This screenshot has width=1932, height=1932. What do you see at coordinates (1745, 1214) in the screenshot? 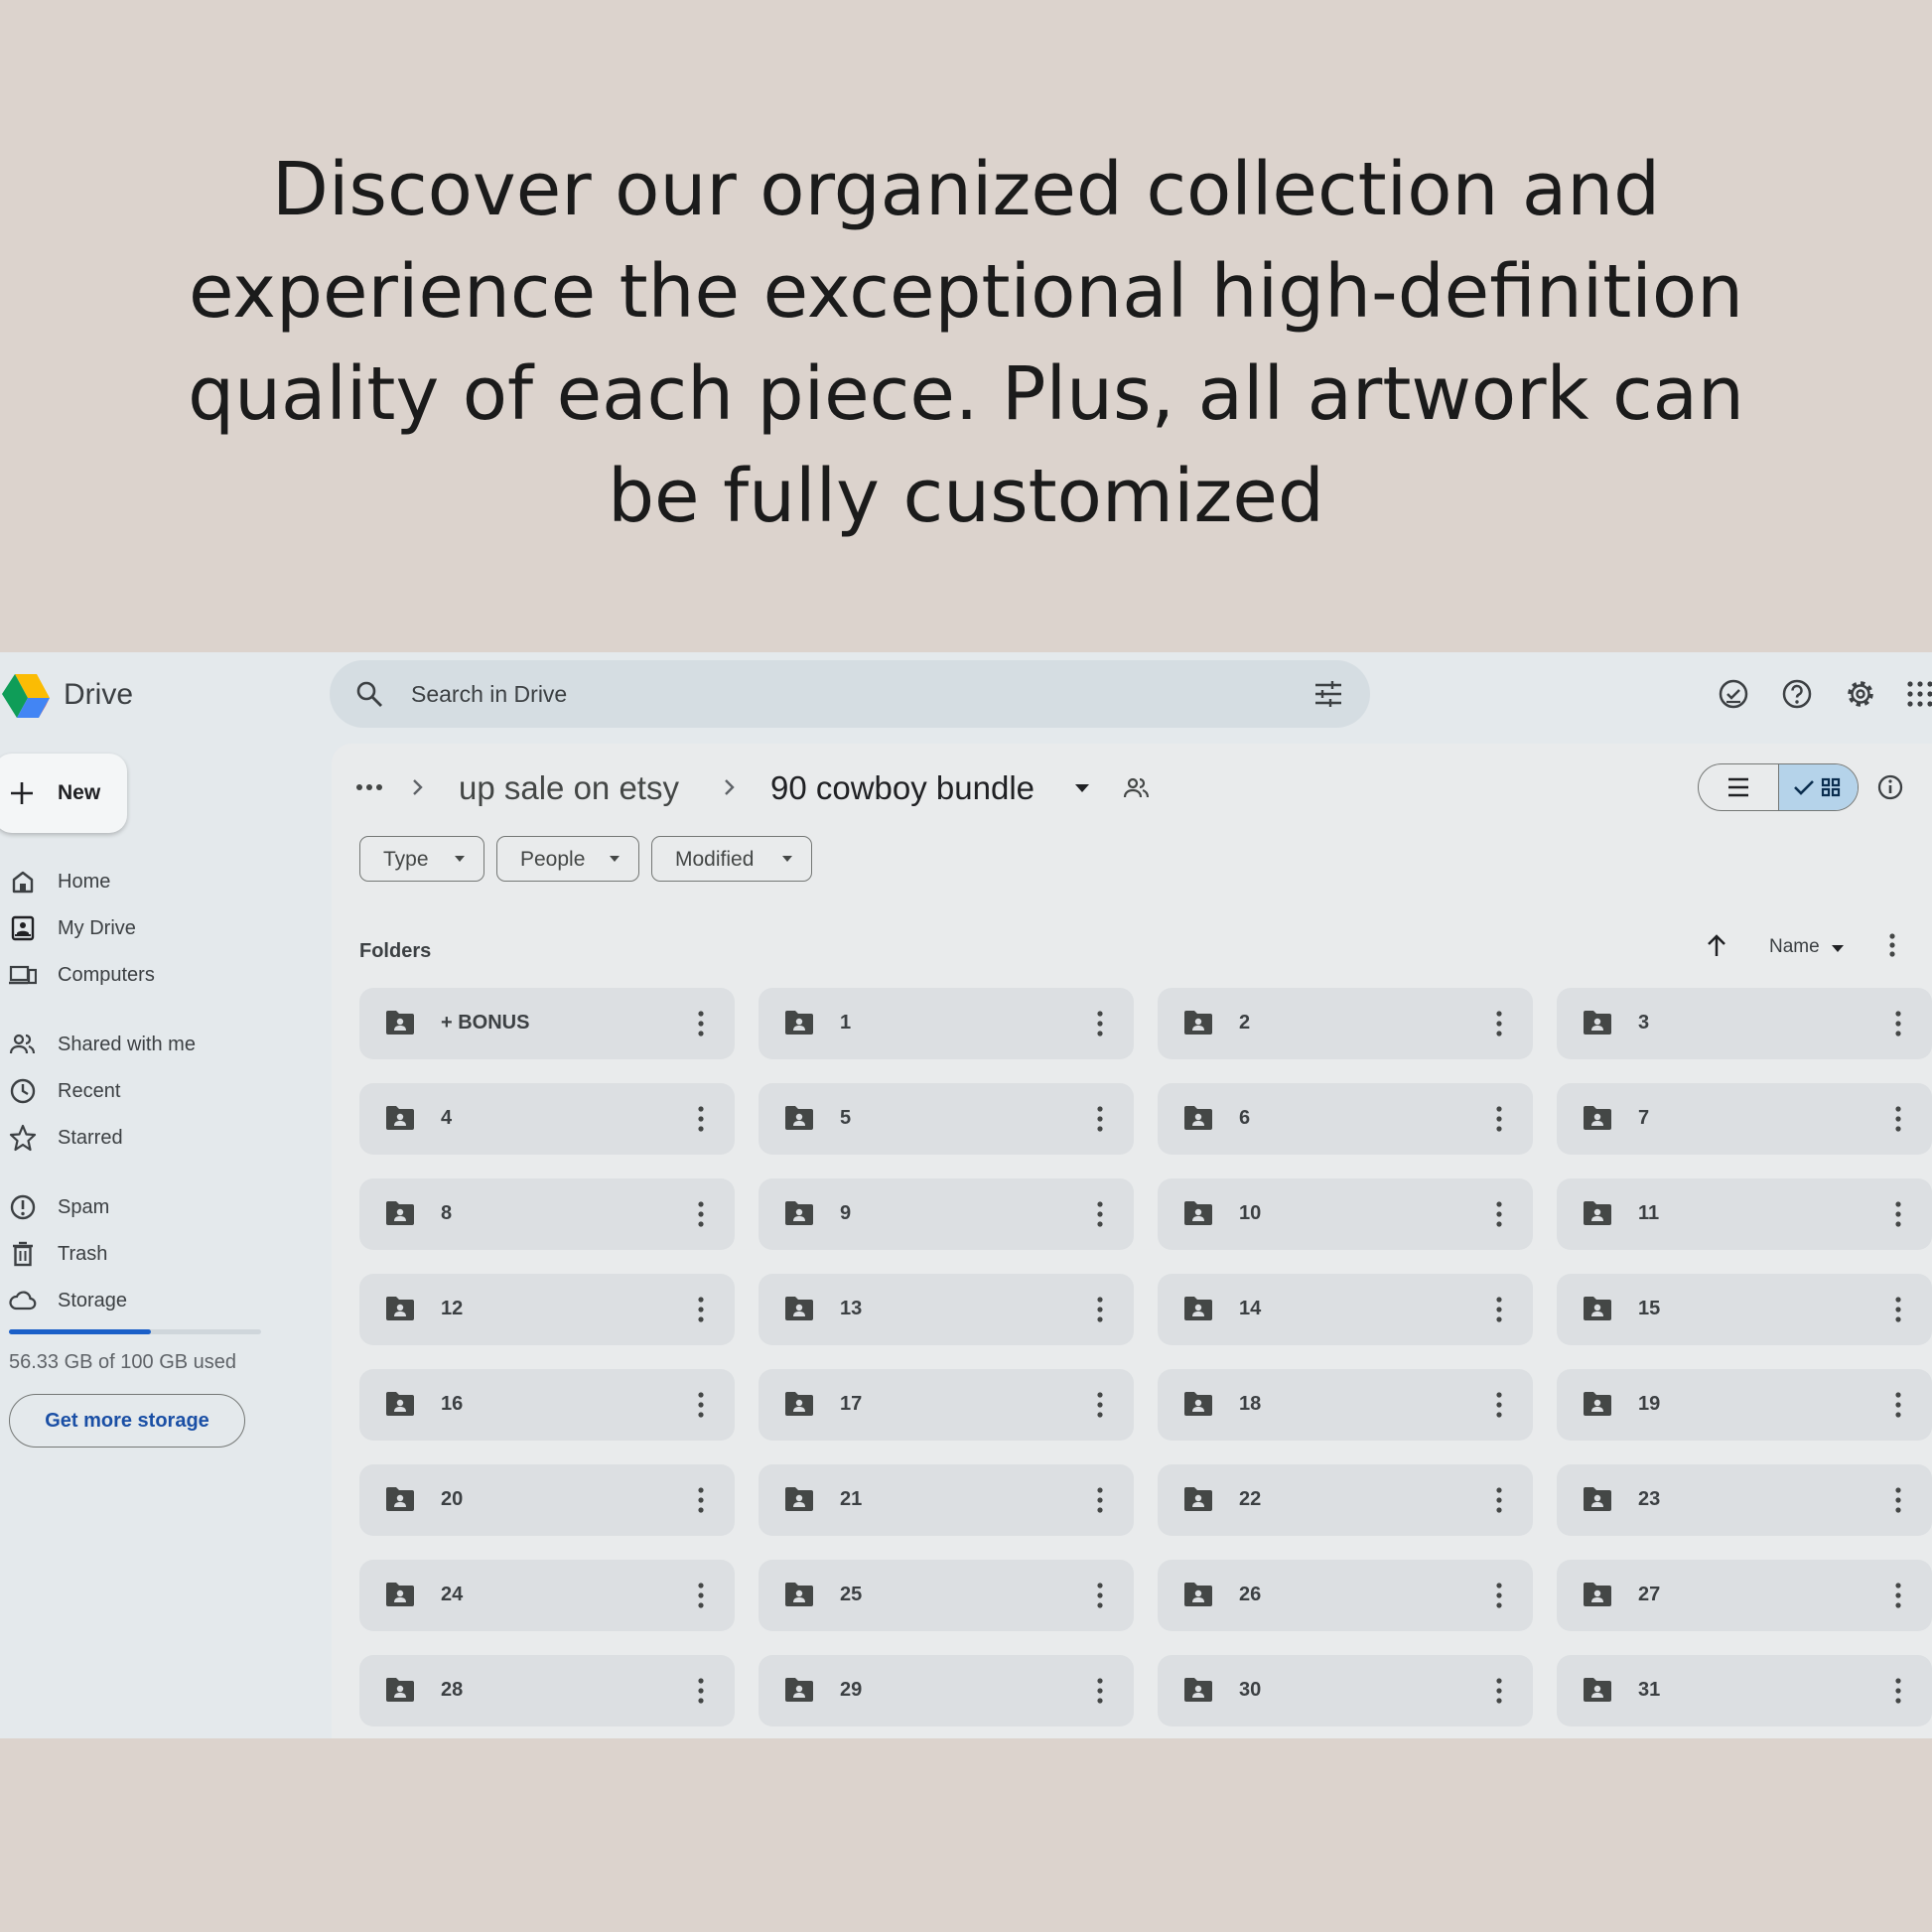
I see `folder-item: 11` at bounding box center [1745, 1214].